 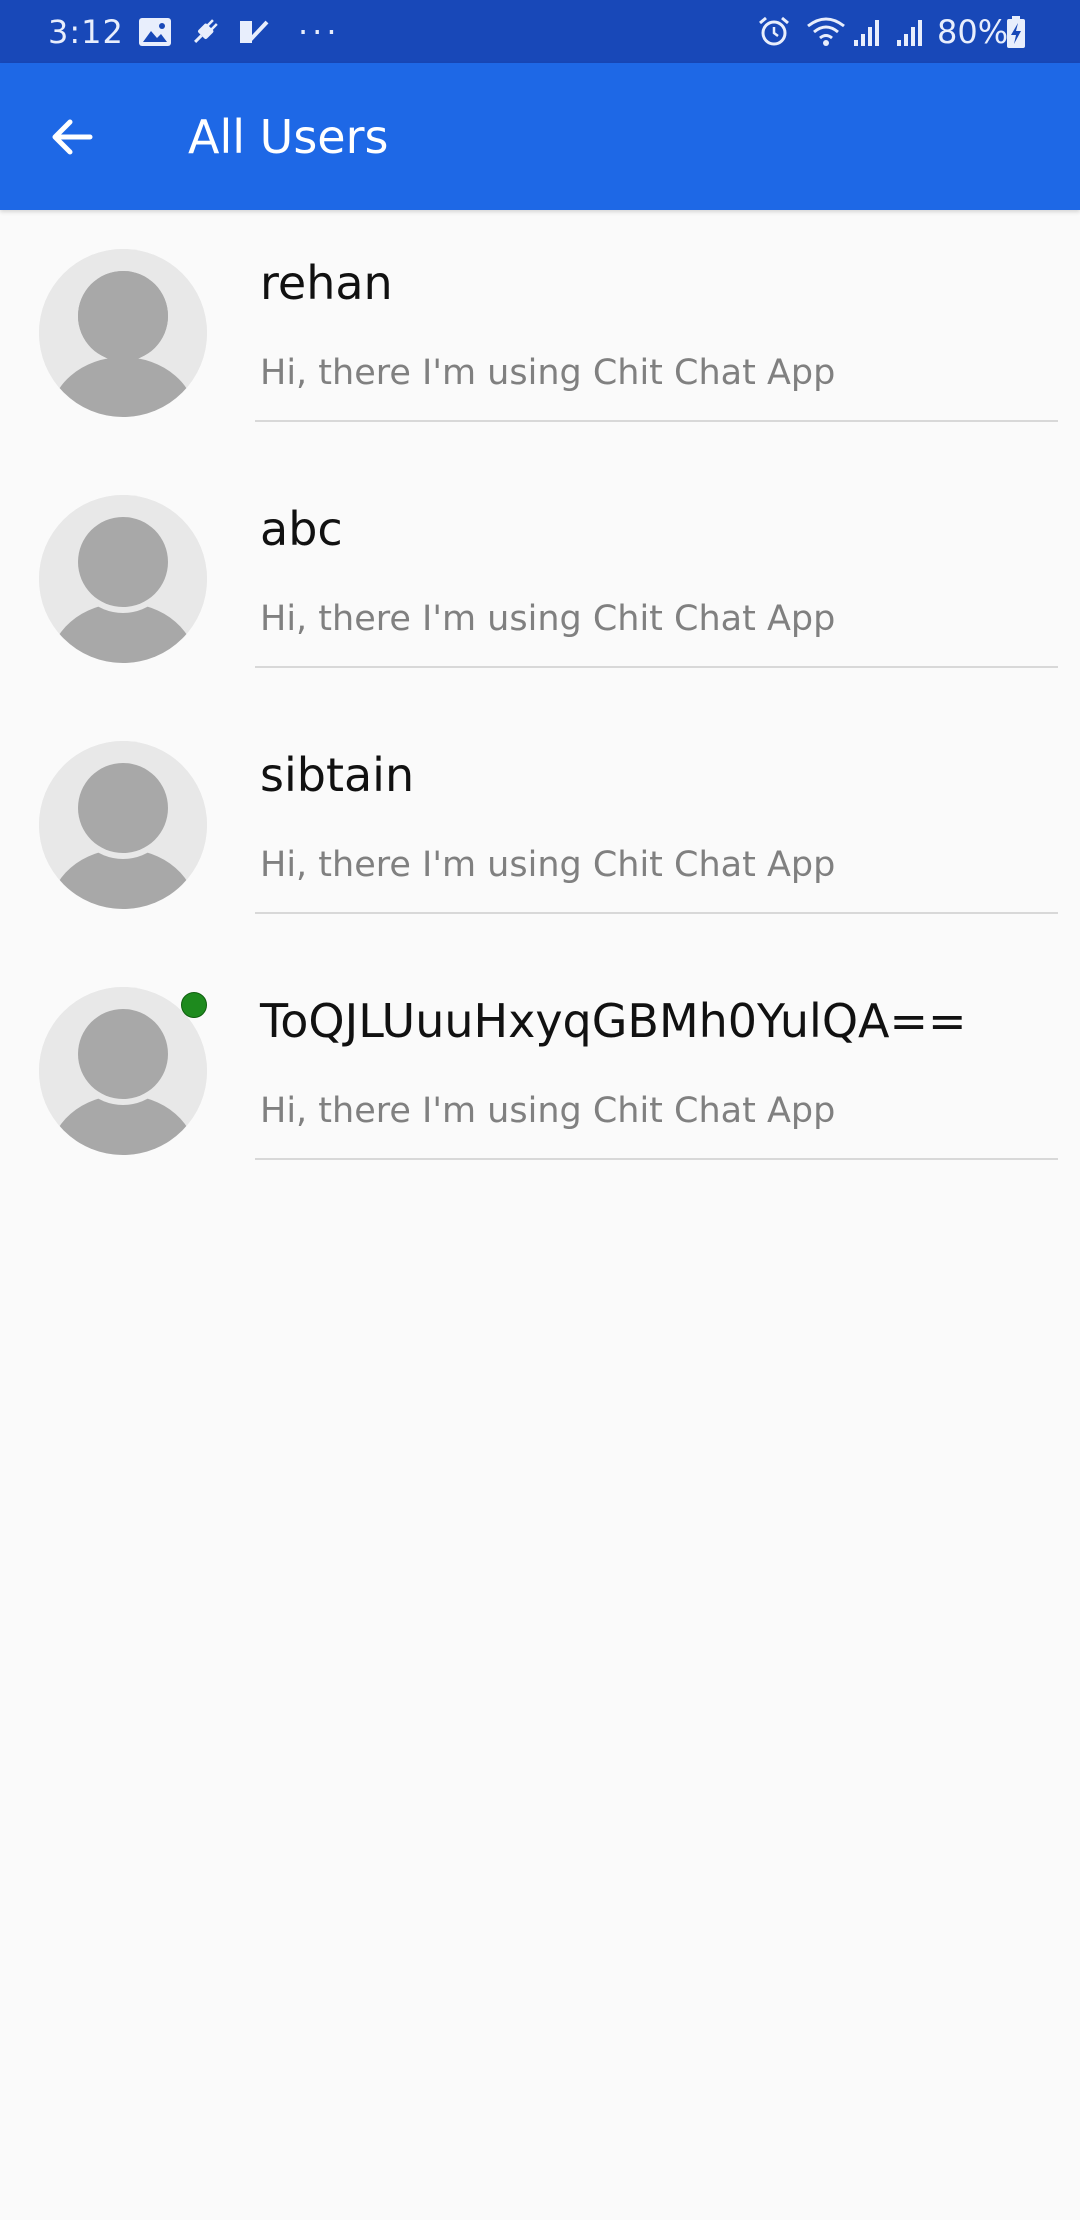 What do you see at coordinates (774, 31) in the screenshot?
I see `alarm-icon` at bounding box center [774, 31].